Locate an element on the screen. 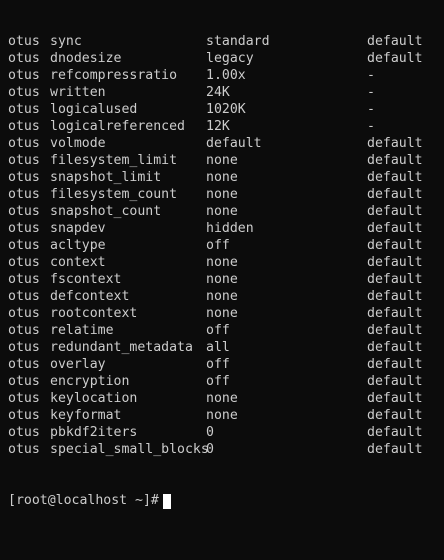 The image size is (444, 560). property-value: 24K is located at coordinates (218, 92).